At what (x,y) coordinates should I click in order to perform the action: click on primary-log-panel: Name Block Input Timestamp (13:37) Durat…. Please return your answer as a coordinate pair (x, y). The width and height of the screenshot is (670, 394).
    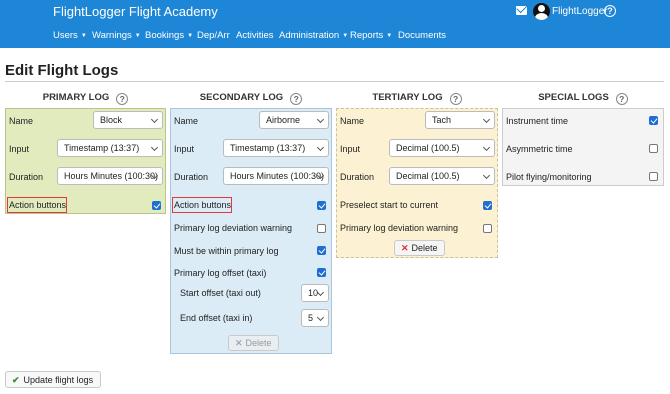
    Looking at the image, I should click on (85, 161).